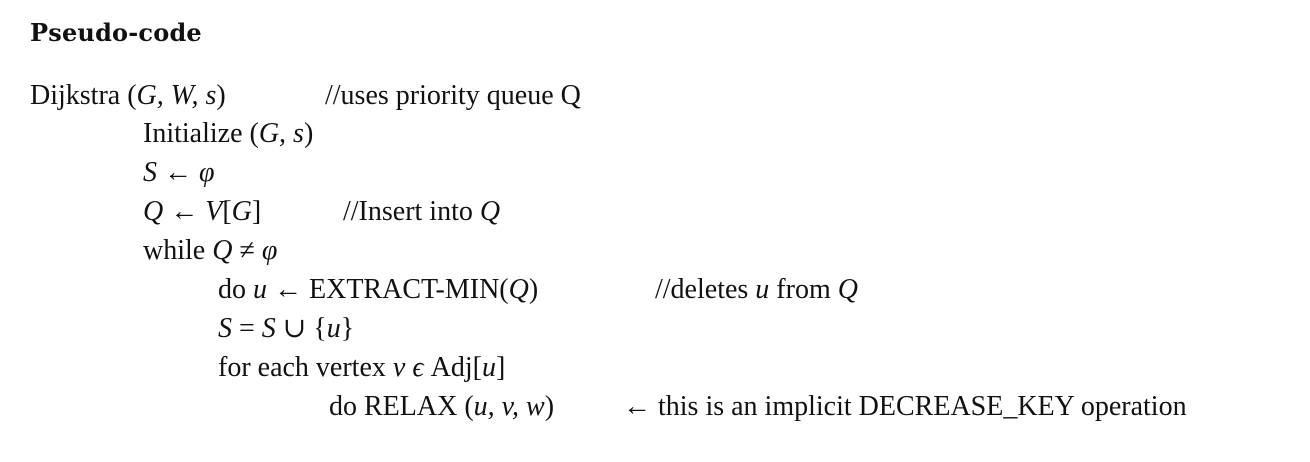 The image size is (1310, 462). I want to click on code-line-relax: do RELAX (u, v, w), so click(441, 407).